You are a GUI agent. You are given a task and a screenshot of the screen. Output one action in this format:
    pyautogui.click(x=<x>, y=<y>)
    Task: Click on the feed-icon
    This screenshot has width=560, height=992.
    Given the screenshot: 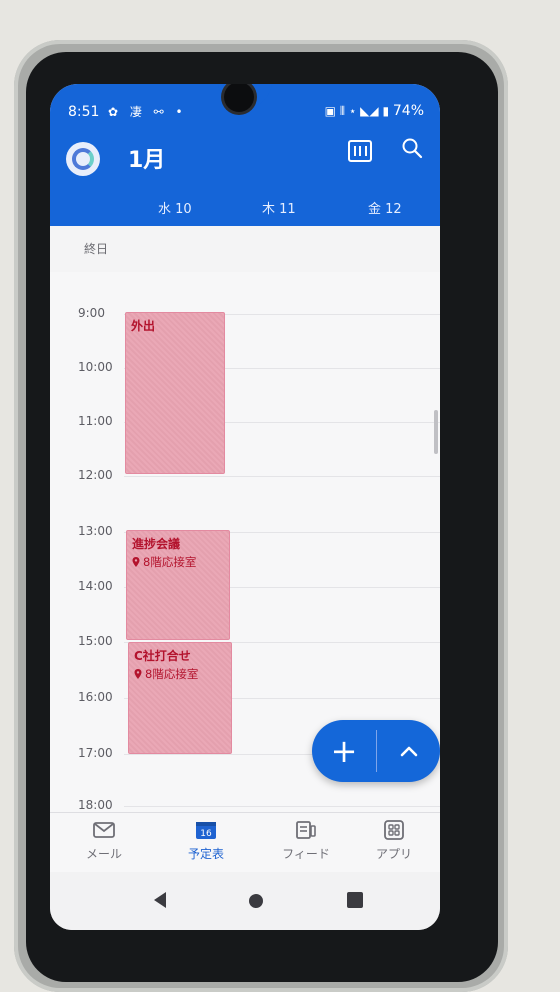 What is the action you would take?
    pyautogui.click(x=306, y=830)
    